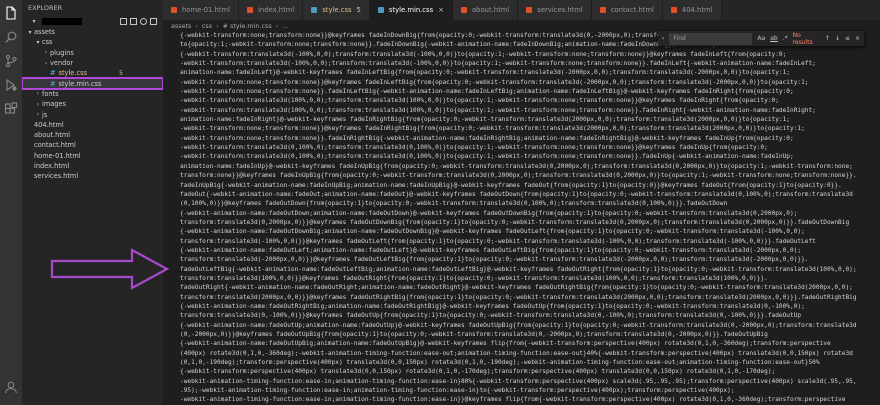 The height and width of the screenshot is (405, 880). I want to click on tree-item-label: css, so click(47, 42).